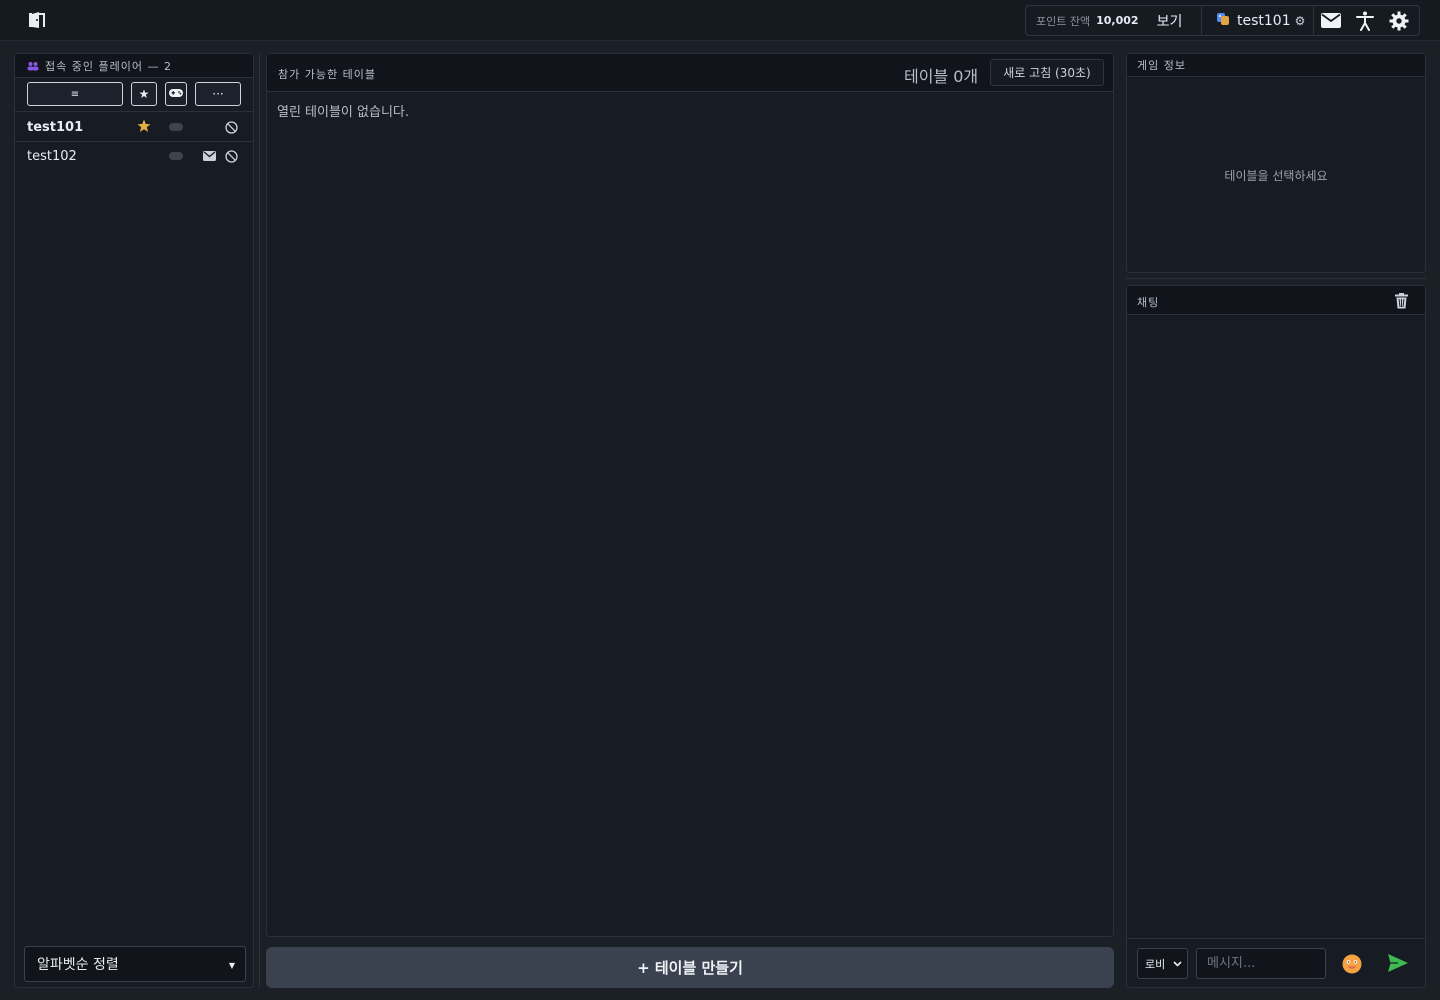 This screenshot has height=1000, width=1440. What do you see at coordinates (1331, 20) in the screenshot?
I see `mail-icon` at bounding box center [1331, 20].